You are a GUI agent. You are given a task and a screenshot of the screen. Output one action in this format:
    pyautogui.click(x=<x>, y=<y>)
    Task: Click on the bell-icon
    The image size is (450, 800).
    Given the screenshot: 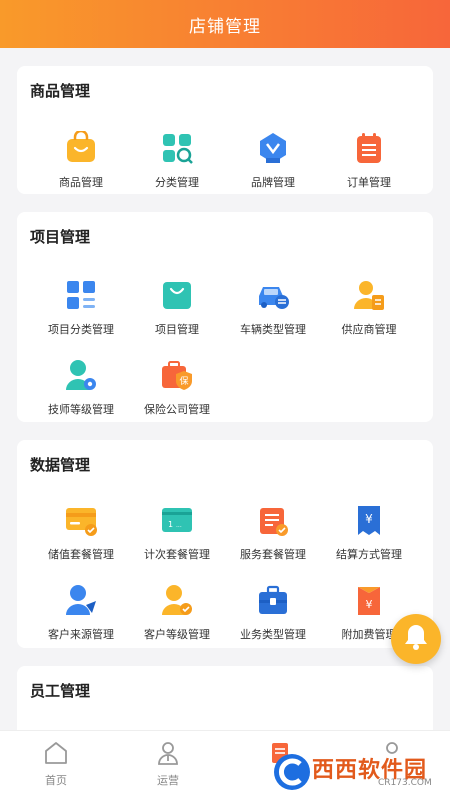 What is the action you would take?
    pyautogui.click(x=416, y=639)
    